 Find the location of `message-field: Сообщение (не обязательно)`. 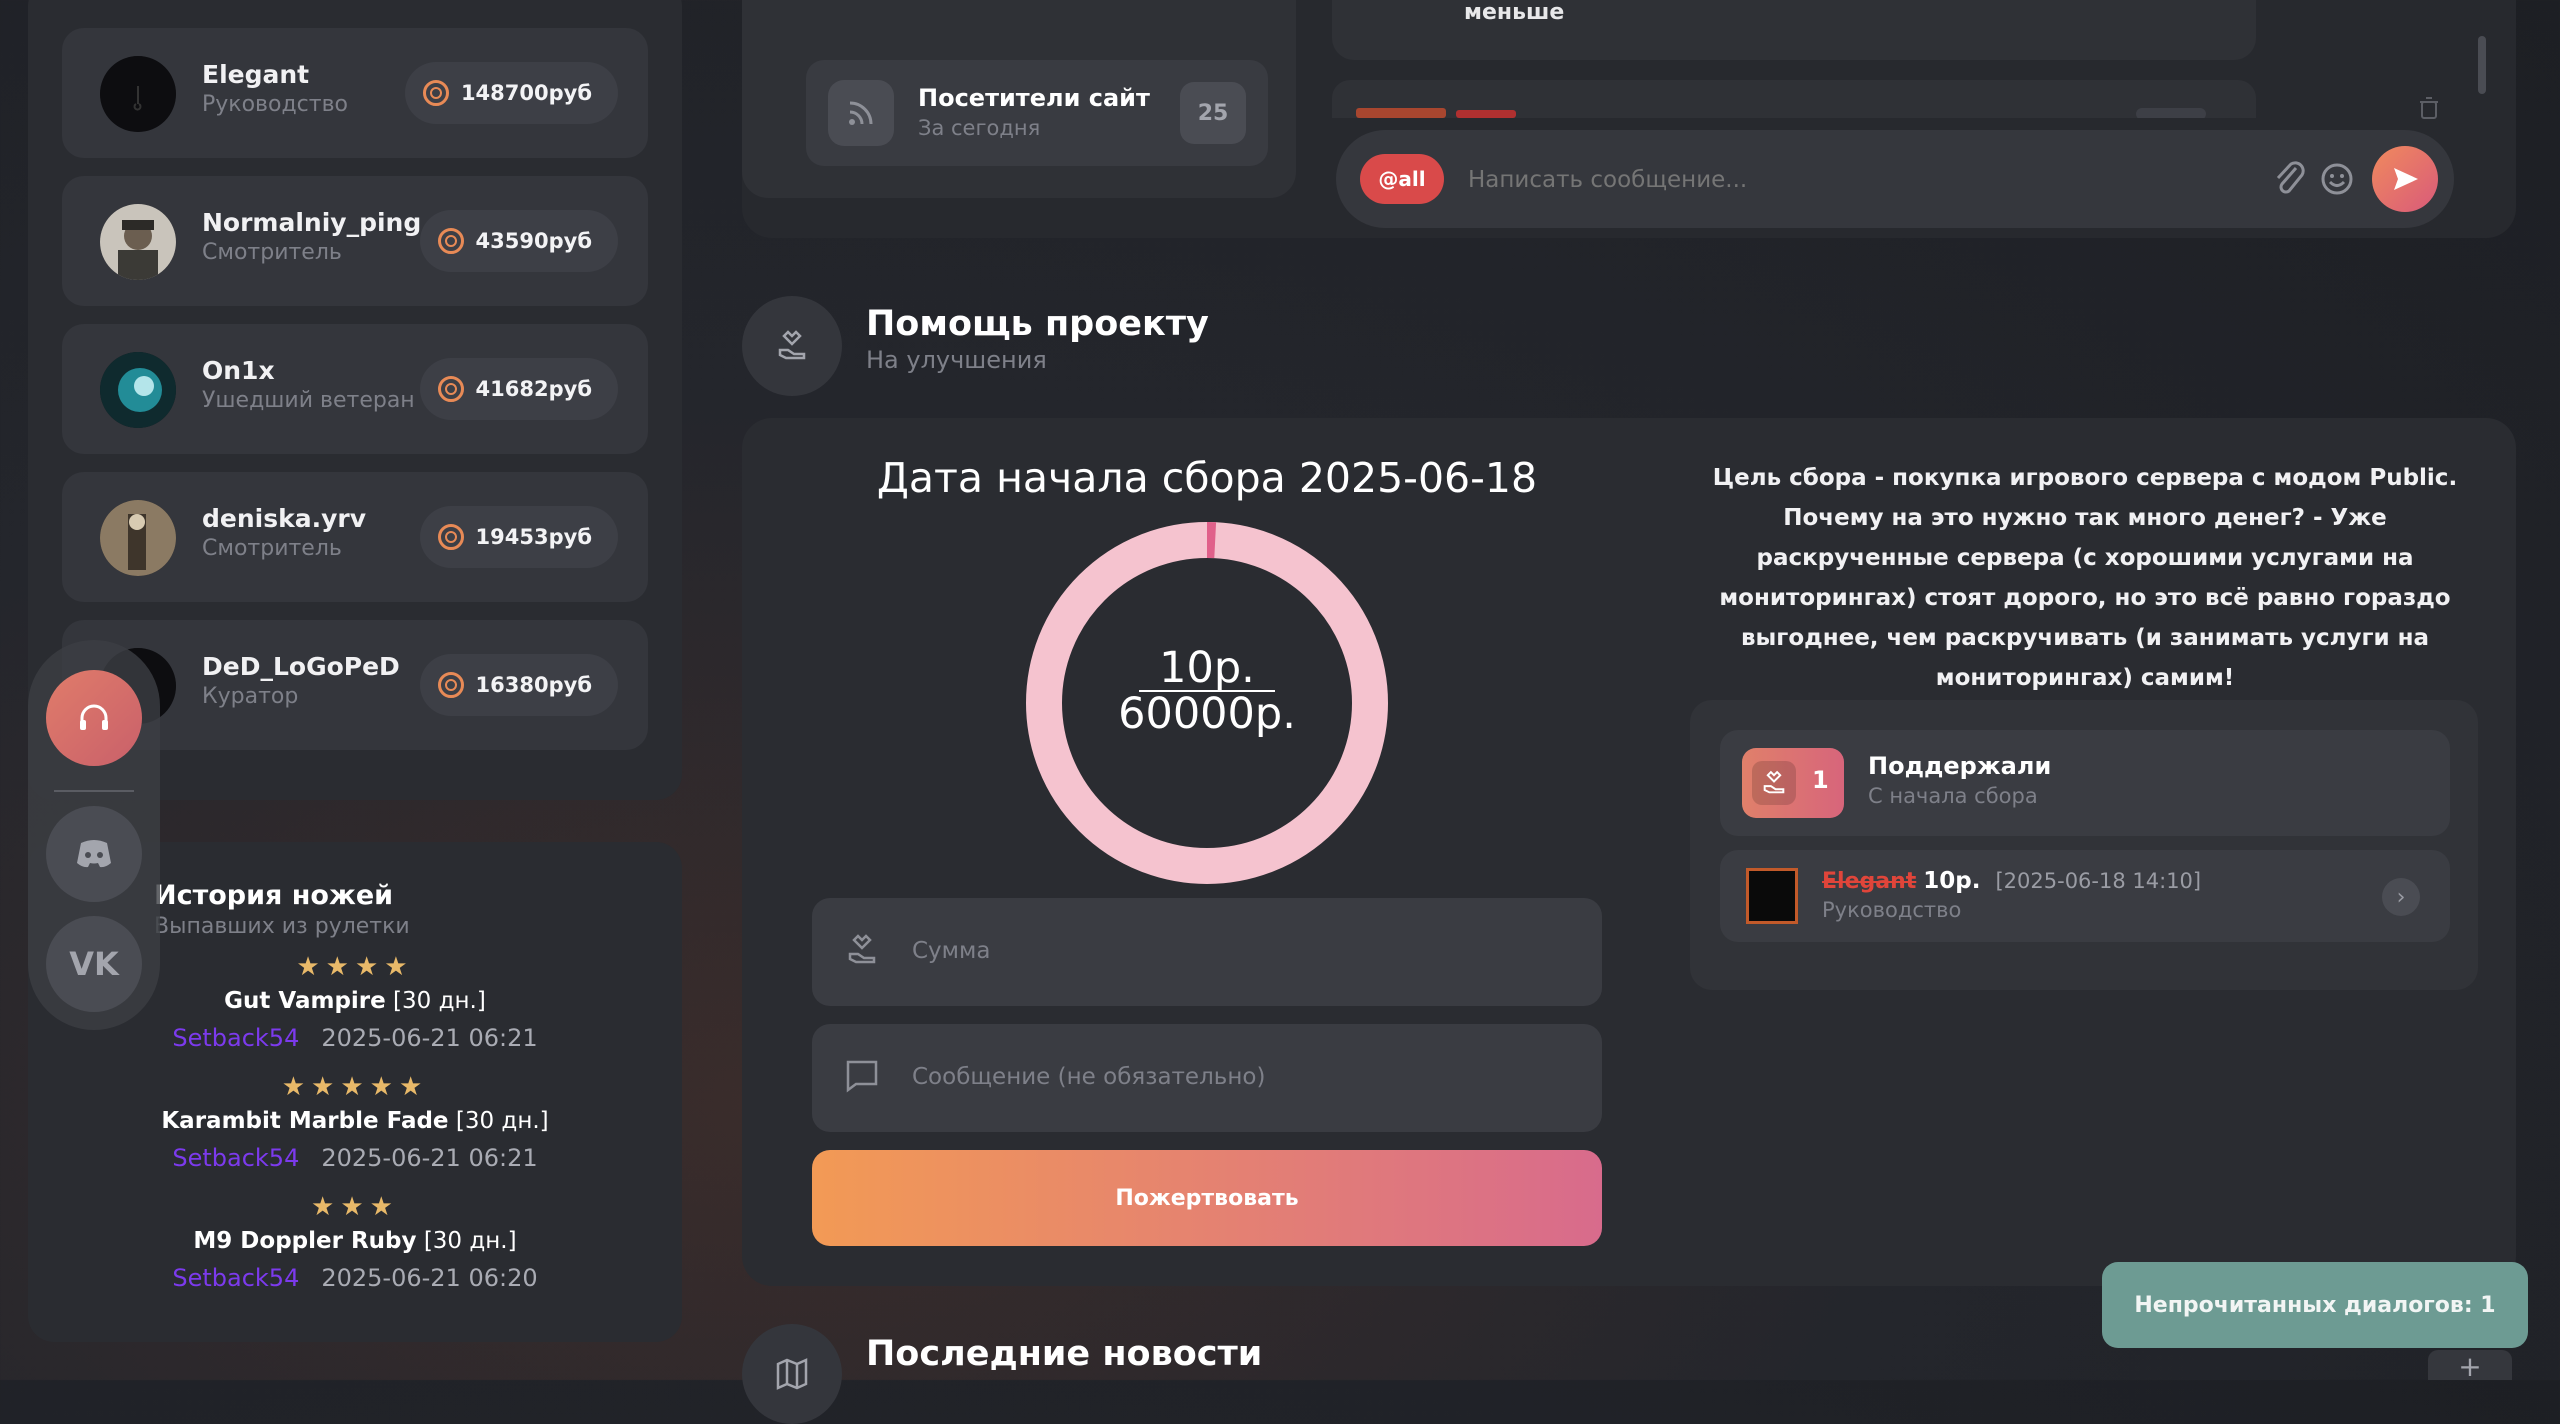

message-field: Сообщение (не обязательно) is located at coordinates (1207, 1078).